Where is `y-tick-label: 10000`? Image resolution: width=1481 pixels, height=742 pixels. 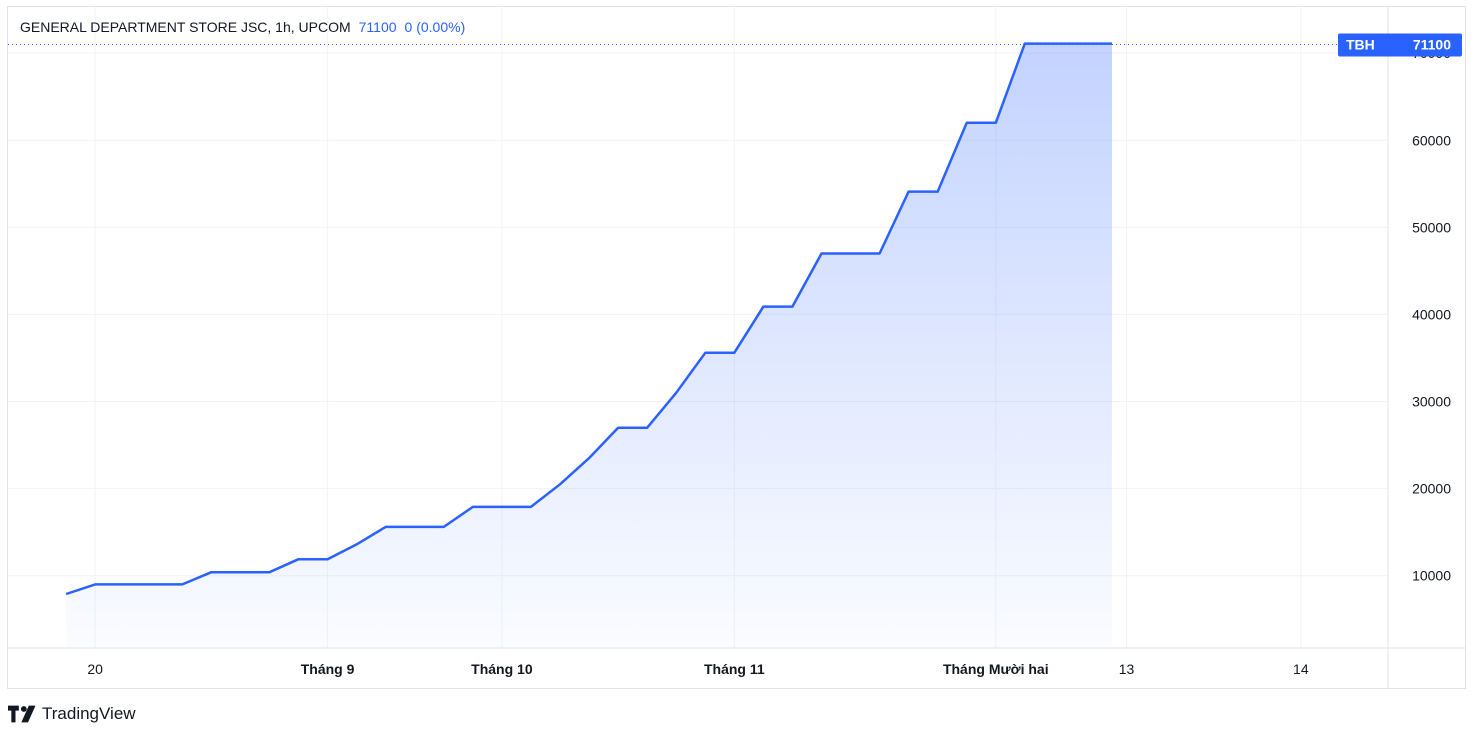 y-tick-label: 10000 is located at coordinates (1431, 576).